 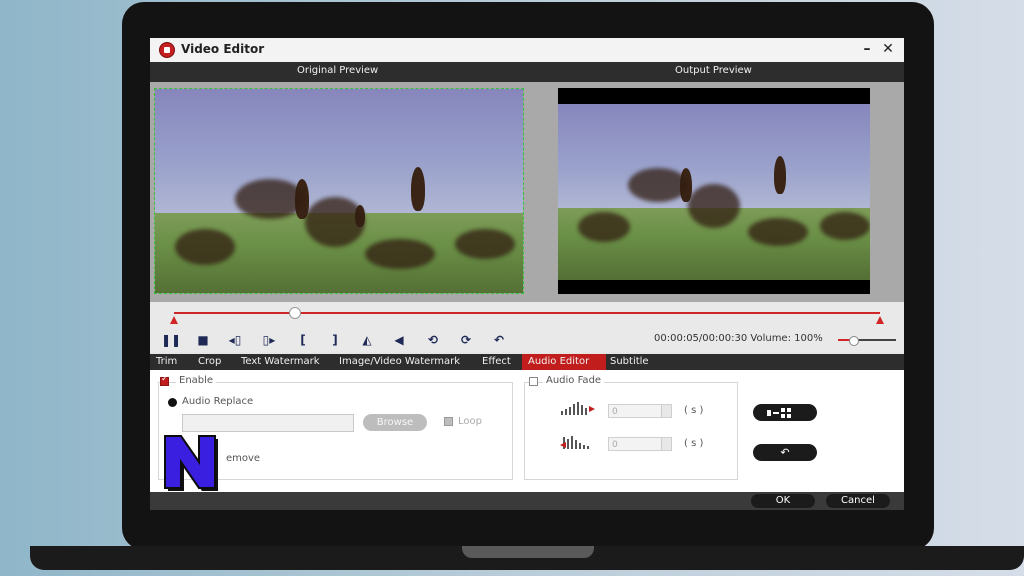 What do you see at coordinates (402, 362) in the screenshot?
I see `tab-image-video-watermark: Image/Video Watermark` at bounding box center [402, 362].